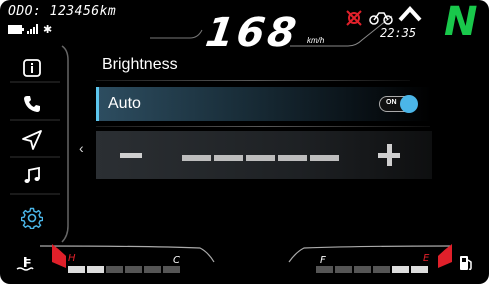  What do you see at coordinates (398, 33) in the screenshot?
I see `clock: 22:35` at bounding box center [398, 33].